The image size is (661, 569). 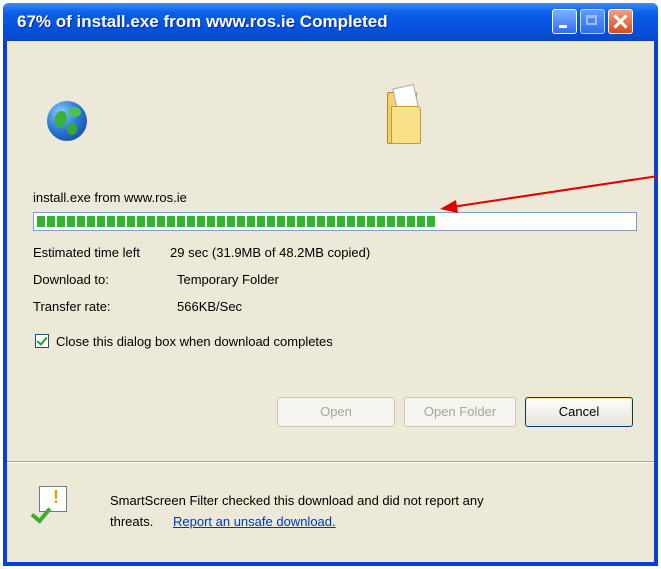 What do you see at coordinates (579, 412) in the screenshot?
I see `cancel-button: Cancel` at bounding box center [579, 412].